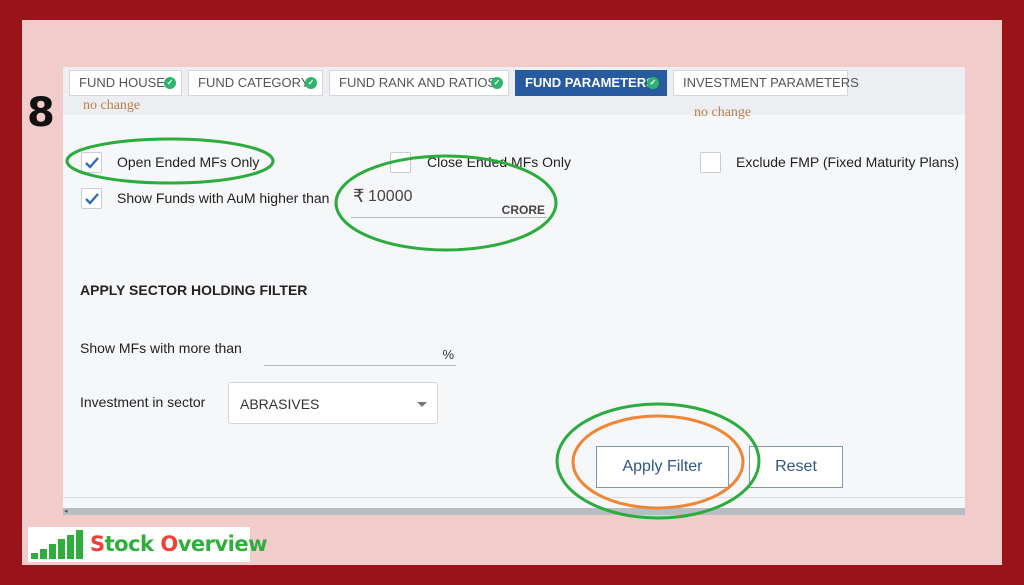 The image size is (1024, 585). I want to click on stock-overview-logo: Stock Overview, so click(148, 544).